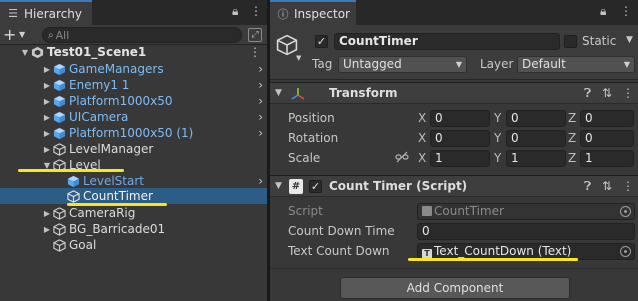 This screenshot has width=638, height=301. What do you see at coordinates (133, 133) in the screenshot?
I see `hierarchy-item-platform-1: ▶ Platform1000x50 (1) ›` at bounding box center [133, 133].